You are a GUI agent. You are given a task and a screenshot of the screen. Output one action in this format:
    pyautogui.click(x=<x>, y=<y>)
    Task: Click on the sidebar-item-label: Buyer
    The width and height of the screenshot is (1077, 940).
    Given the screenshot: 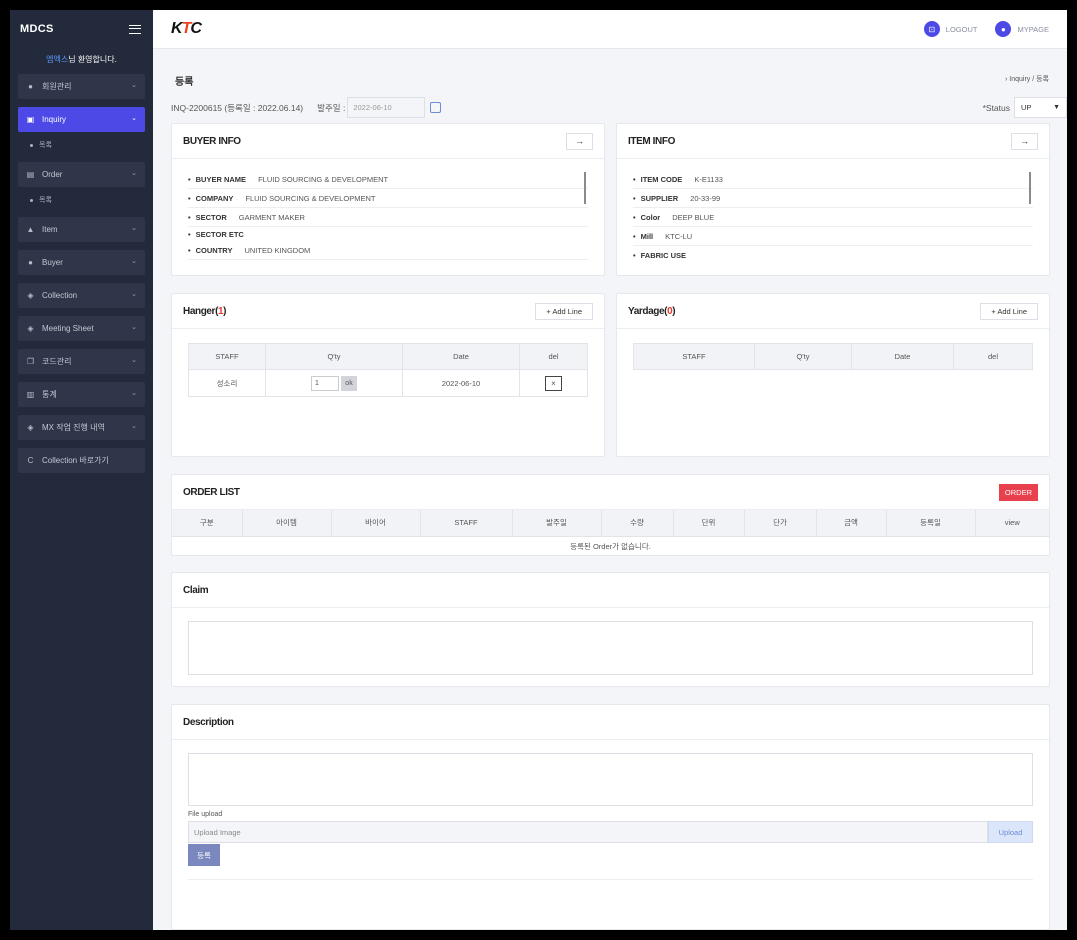 What is the action you would take?
    pyautogui.click(x=52, y=262)
    